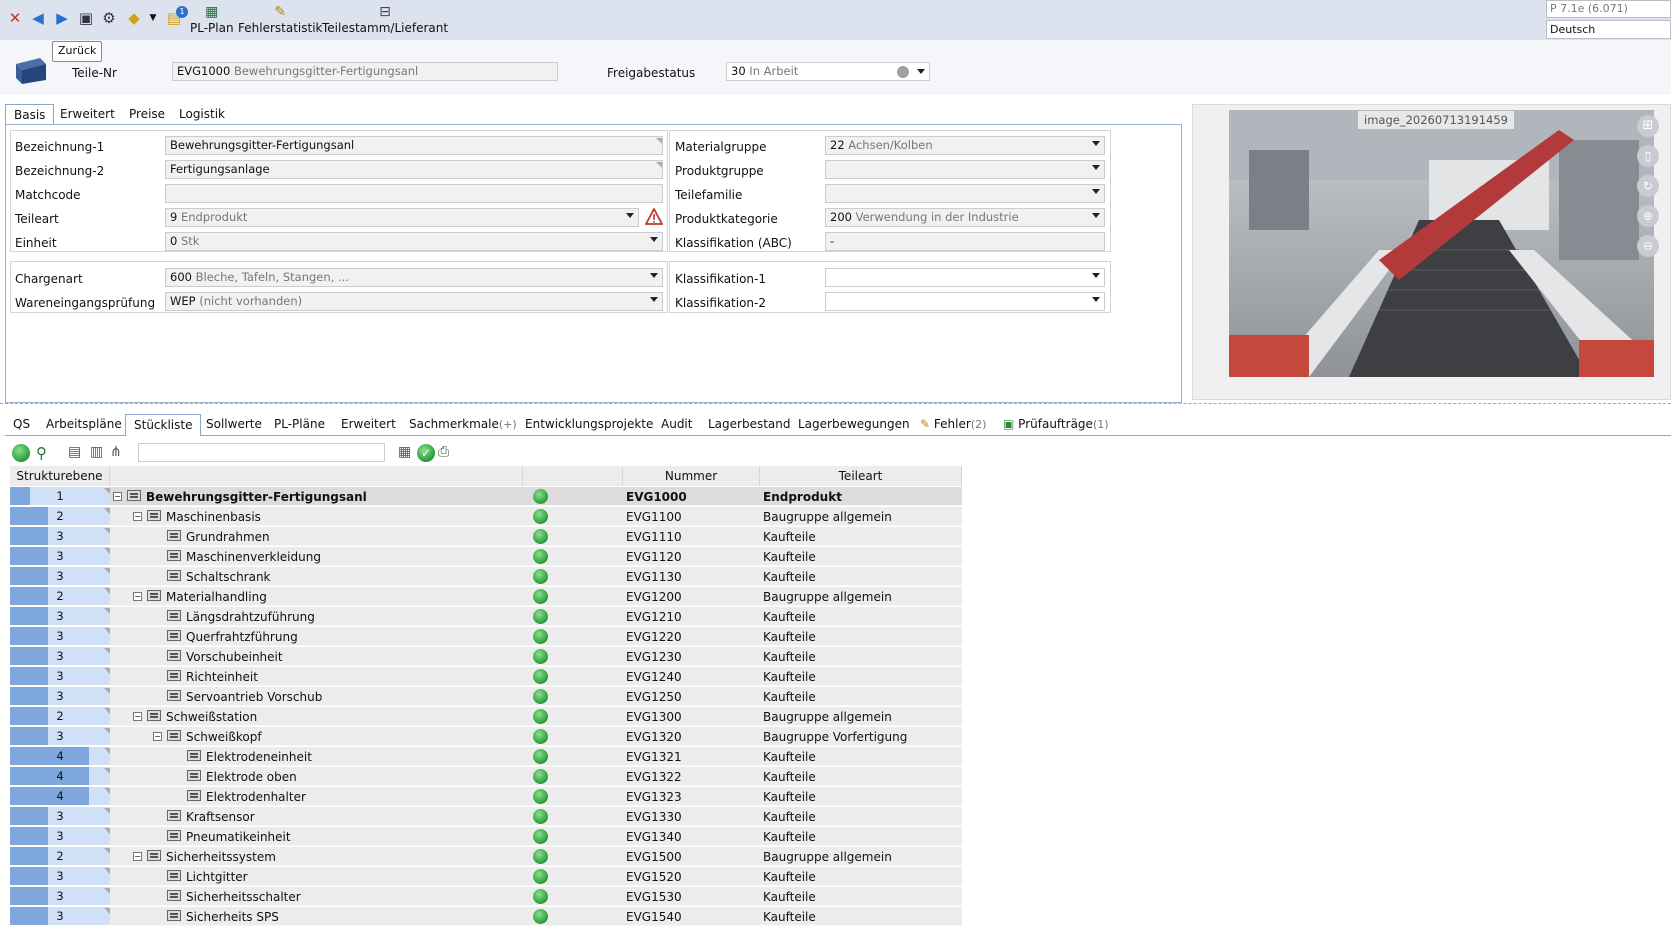 Image resolution: width=1671 pixels, height=949 pixels. I want to click on tab-arbeitsplaene: Arbeitspläne, so click(84, 424).